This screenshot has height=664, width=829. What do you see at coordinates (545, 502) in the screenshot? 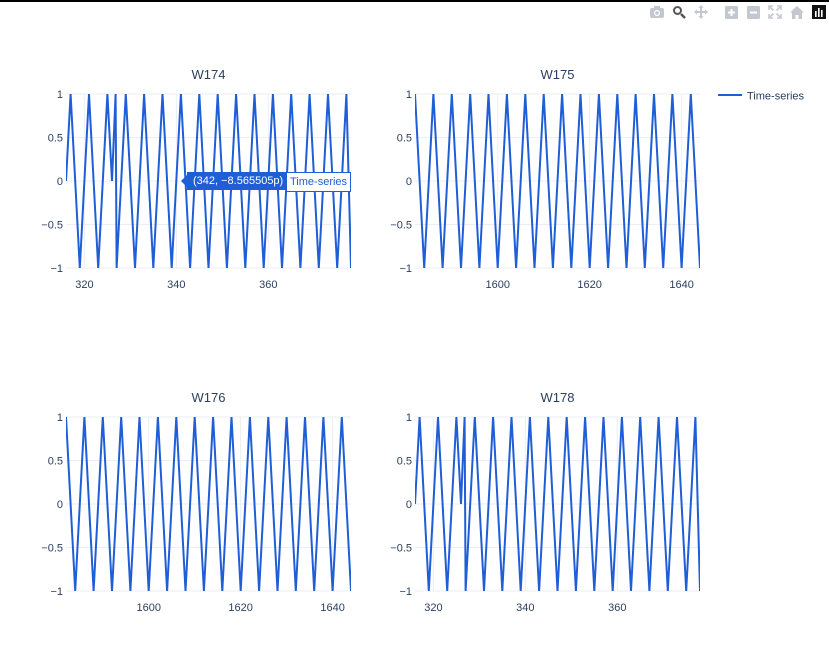
I see `subplot-w178: 1 0.5 0 −0.5 −1 320 340 360 W178` at bounding box center [545, 502].